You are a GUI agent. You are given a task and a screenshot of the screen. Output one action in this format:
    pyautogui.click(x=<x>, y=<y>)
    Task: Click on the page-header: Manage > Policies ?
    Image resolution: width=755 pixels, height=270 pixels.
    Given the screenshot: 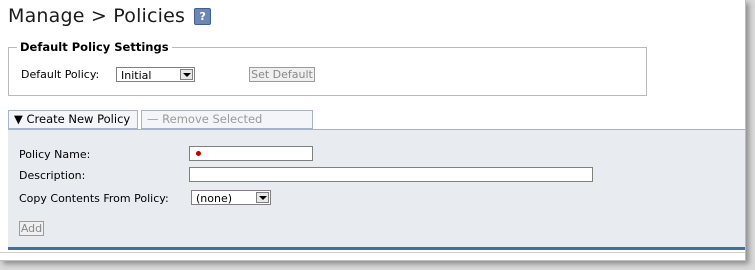 What is the action you would take?
    pyautogui.click(x=110, y=16)
    